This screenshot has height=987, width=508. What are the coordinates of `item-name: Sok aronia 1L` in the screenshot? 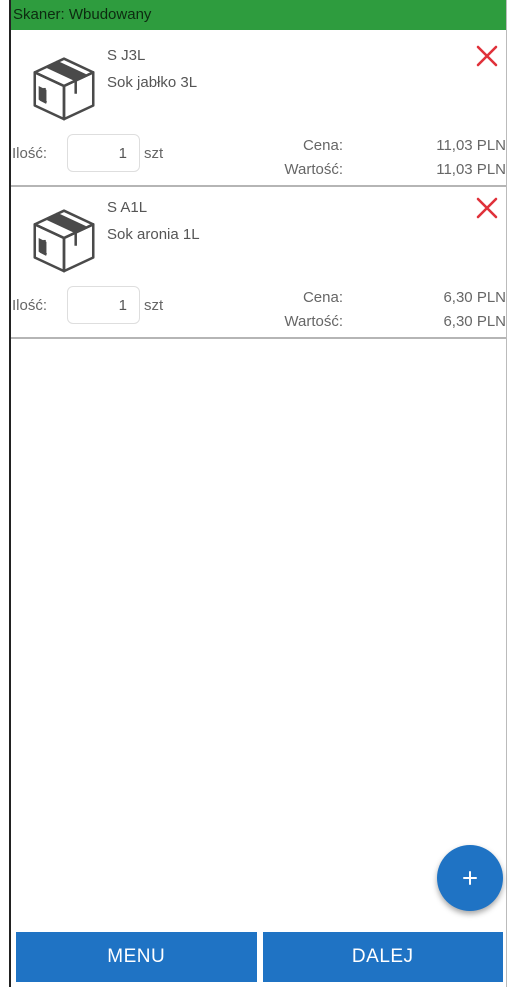 It's located at (153, 234).